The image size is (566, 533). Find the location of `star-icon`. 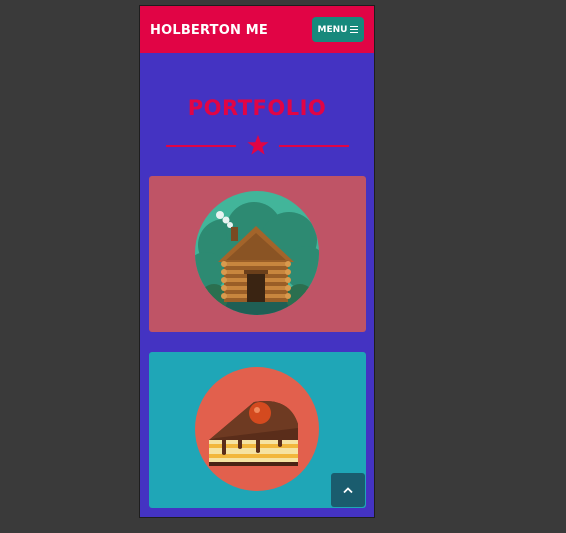

star-icon is located at coordinates (258, 144).